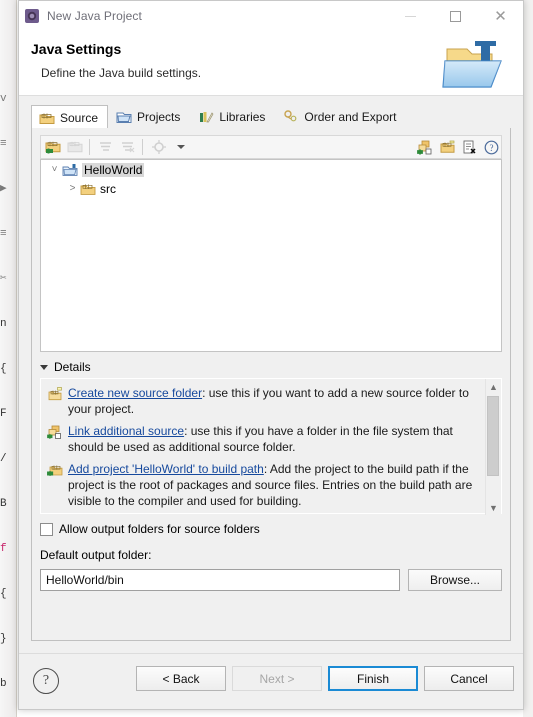 The height and width of the screenshot is (717, 533). I want to click on close-button: ✕, so click(500, 16).